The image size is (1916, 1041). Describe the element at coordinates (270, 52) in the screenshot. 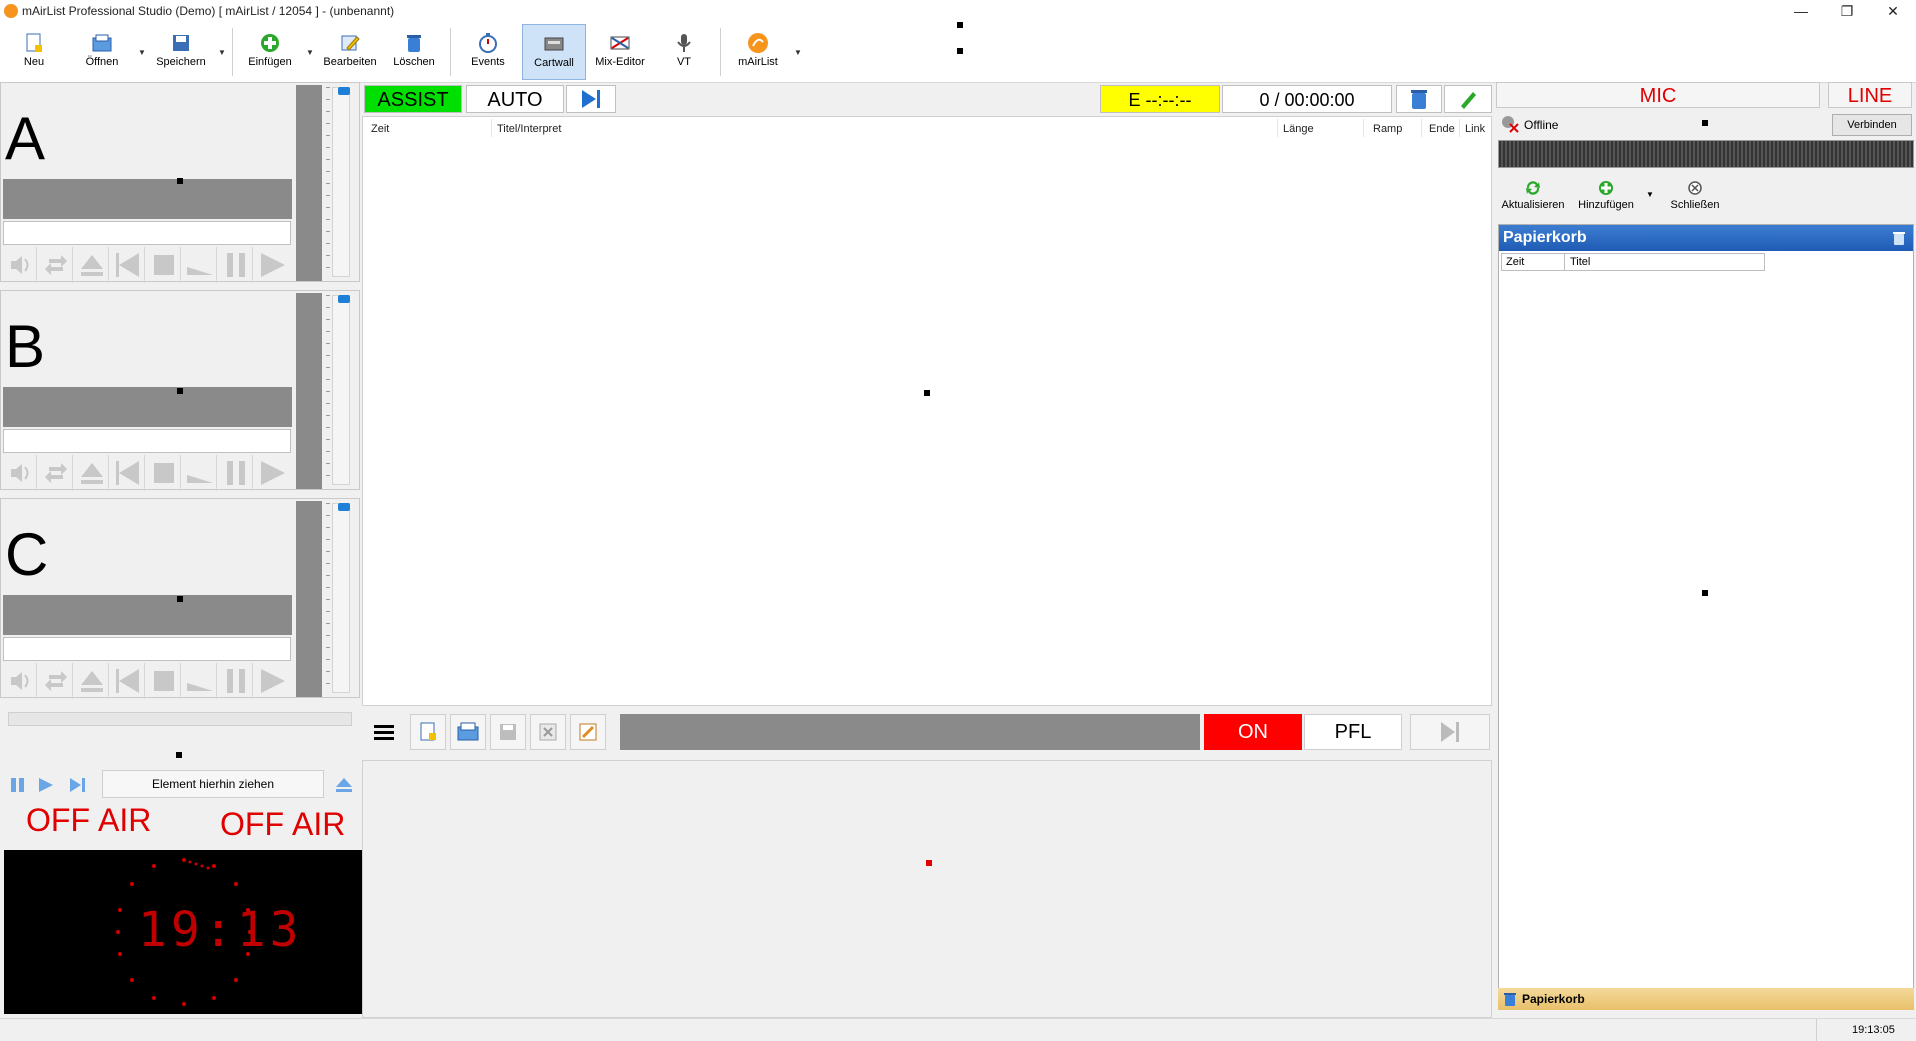

I see `insert-button: Einfügen` at that location.